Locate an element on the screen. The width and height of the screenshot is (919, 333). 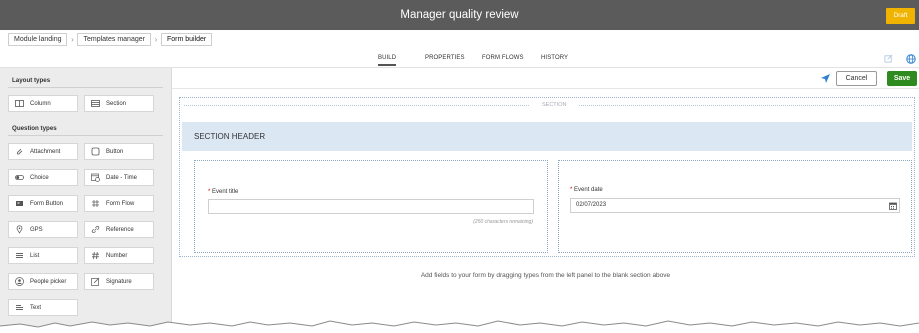
palette-item-signature: Signature is located at coordinates (119, 281).